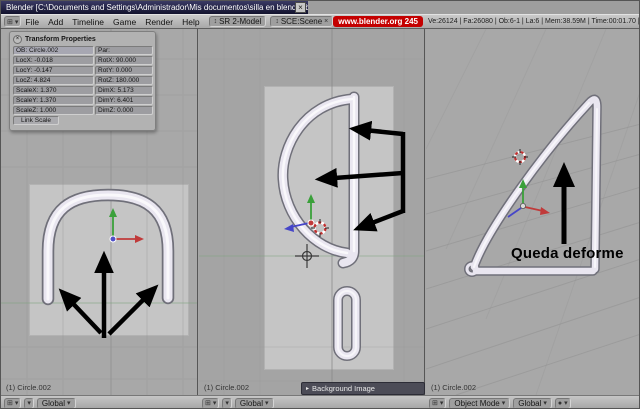  Describe the element at coordinates (36, 120) in the screenshot. I see `link-scale-button: Link Scale` at that location.